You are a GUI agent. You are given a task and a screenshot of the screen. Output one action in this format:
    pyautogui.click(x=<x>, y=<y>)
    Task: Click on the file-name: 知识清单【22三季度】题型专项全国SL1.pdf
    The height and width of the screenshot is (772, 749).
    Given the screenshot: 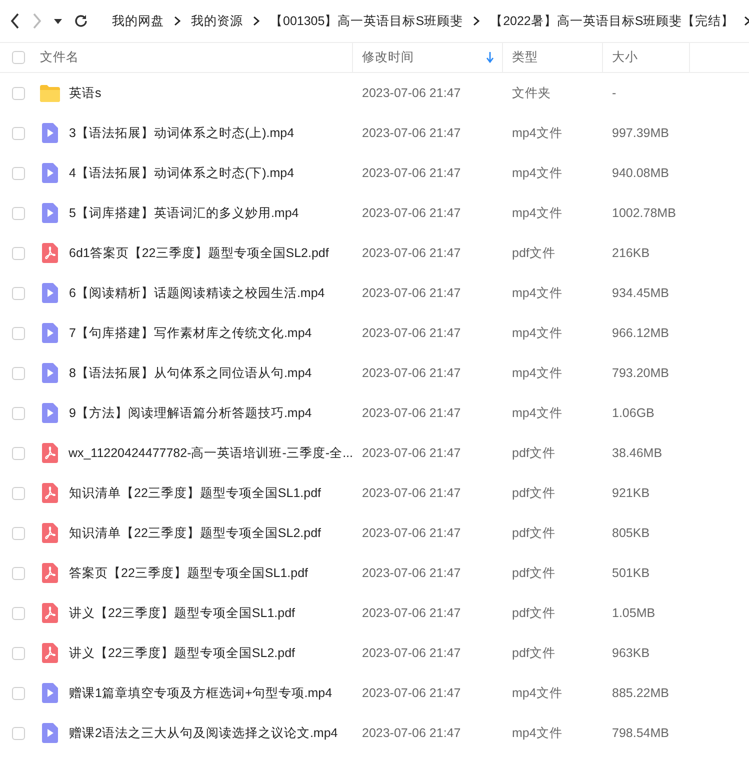 What is the action you would take?
    pyautogui.click(x=195, y=493)
    